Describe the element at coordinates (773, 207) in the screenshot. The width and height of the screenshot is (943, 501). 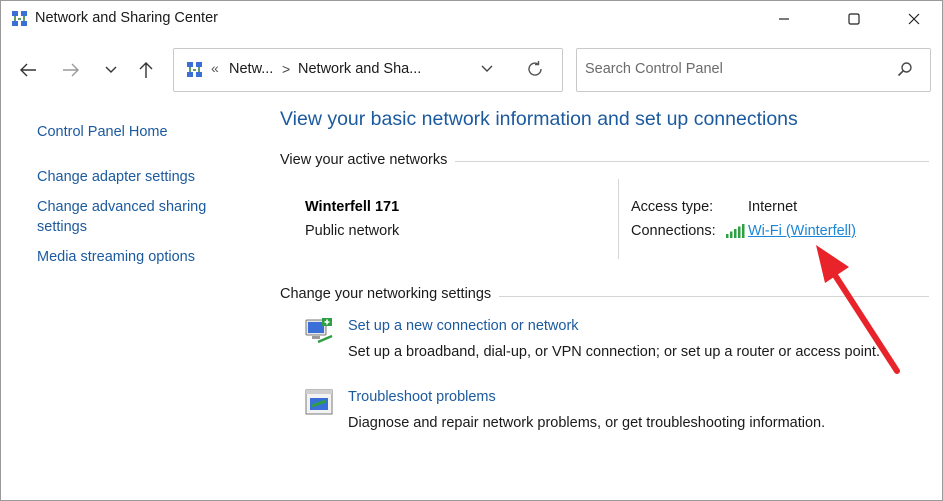
I see `access-type-value: Internet` at that location.